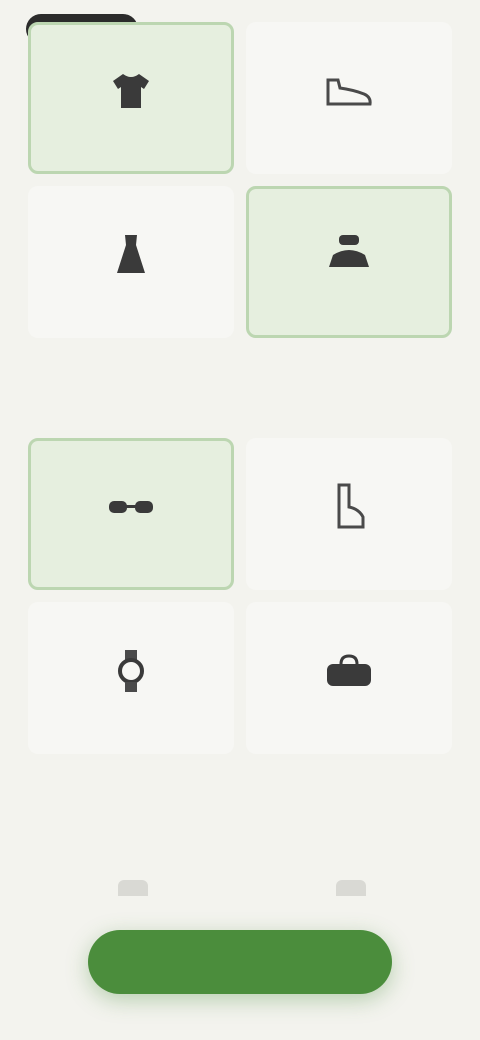 The image size is (480, 1040). Describe the element at coordinates (131, 507) in the screenshot. I see `glasses-icon` at that location.